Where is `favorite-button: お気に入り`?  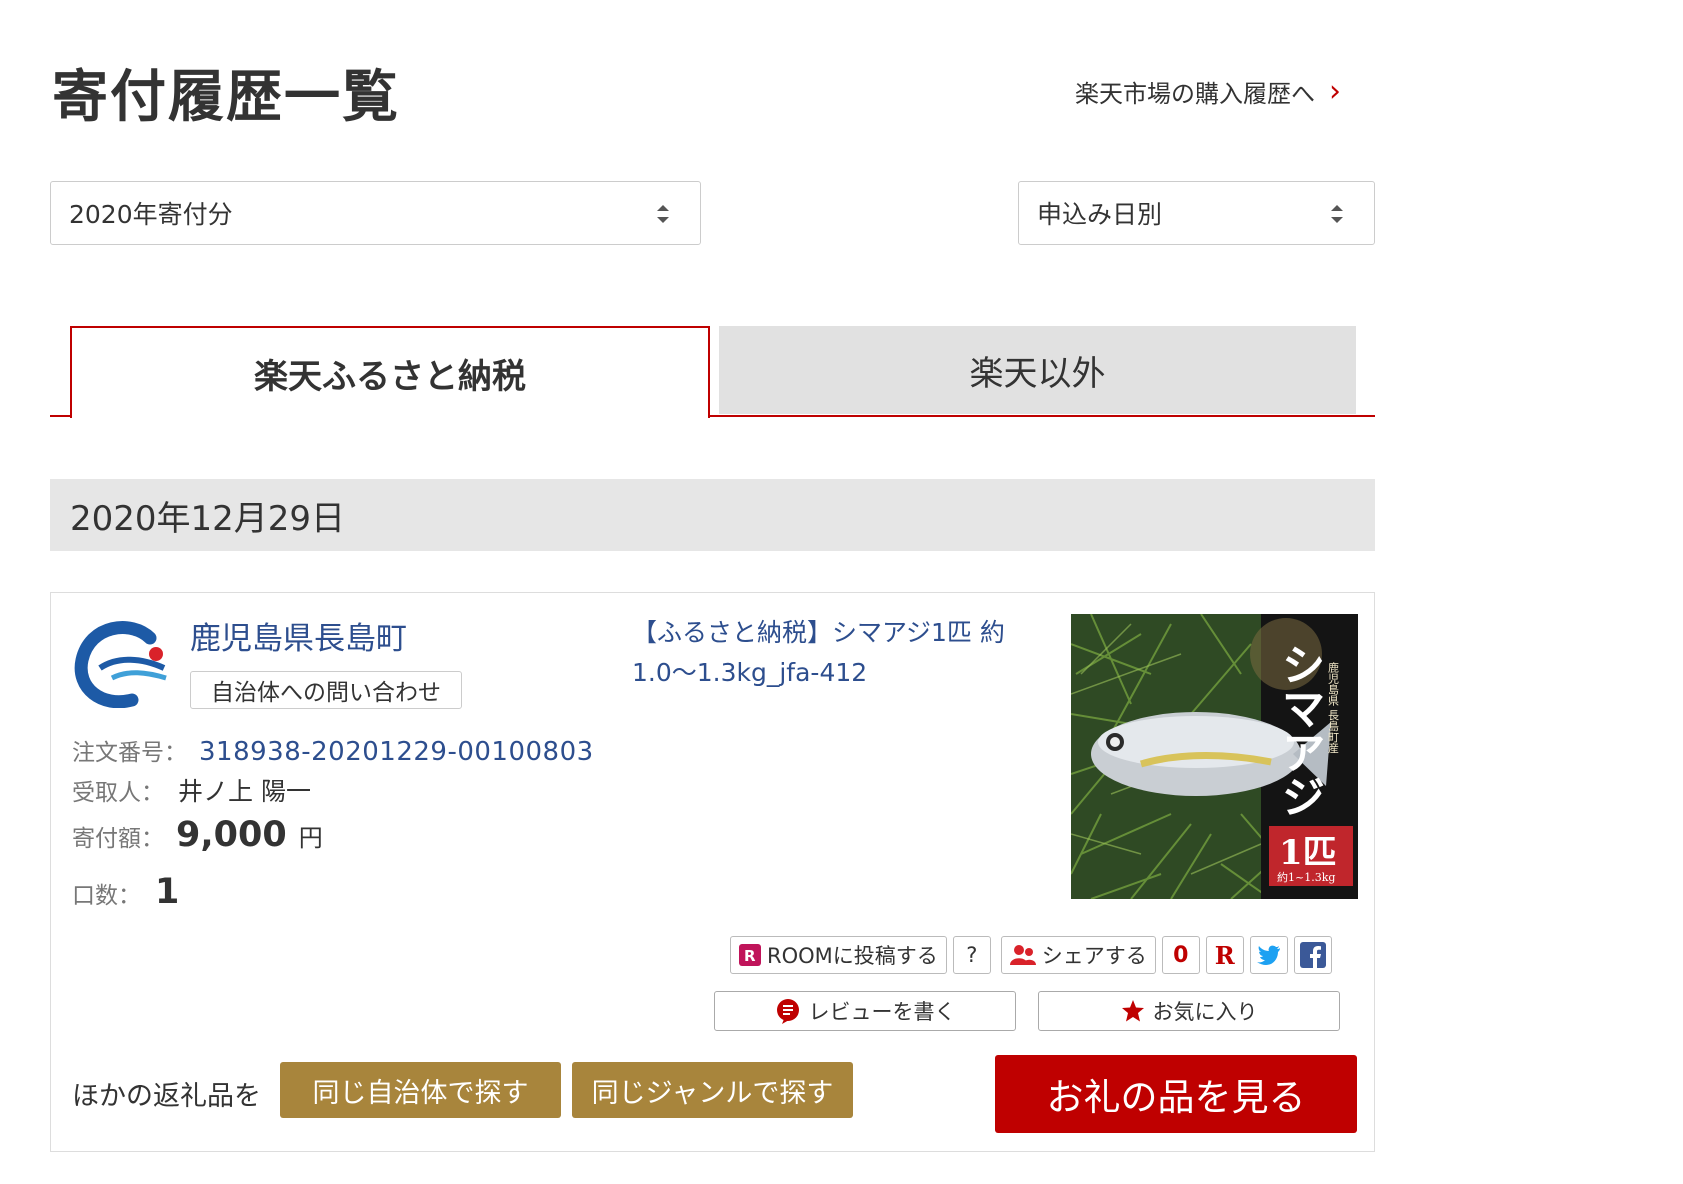
favorite-button: お気に入り is located at coordinates (1189, 1011).